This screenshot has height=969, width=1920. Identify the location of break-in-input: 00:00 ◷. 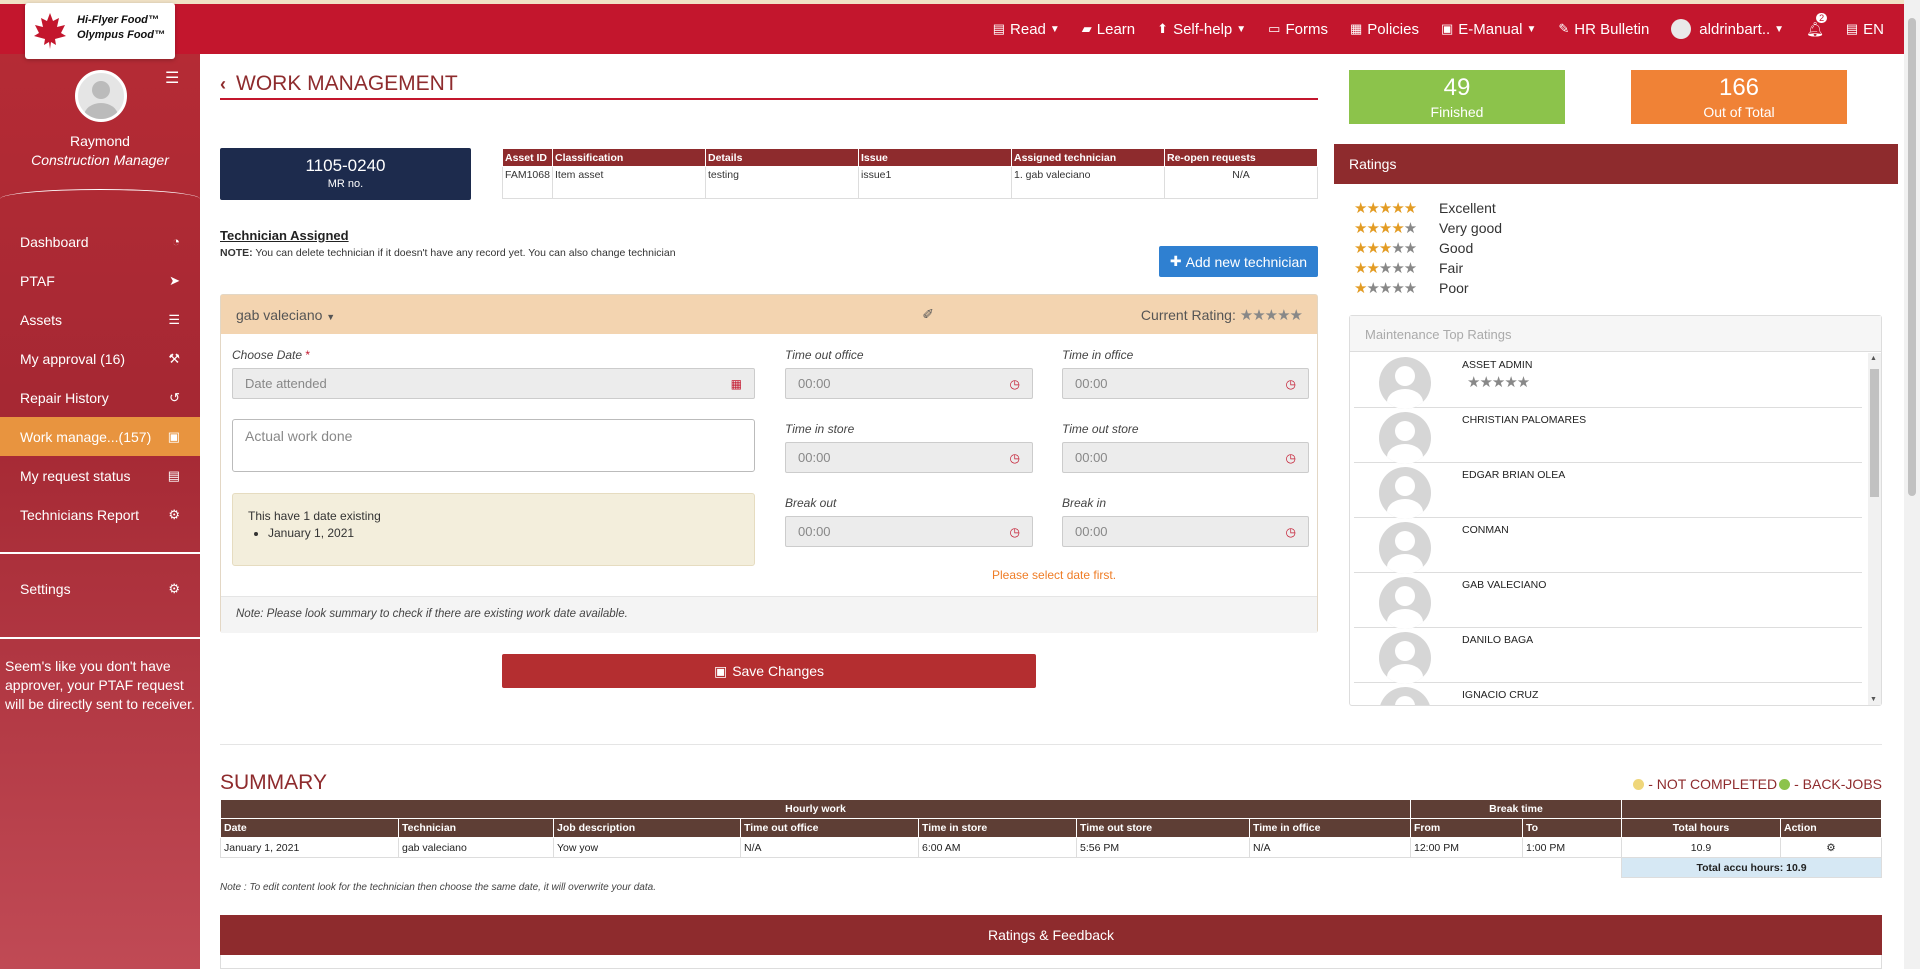
(1185, 531).